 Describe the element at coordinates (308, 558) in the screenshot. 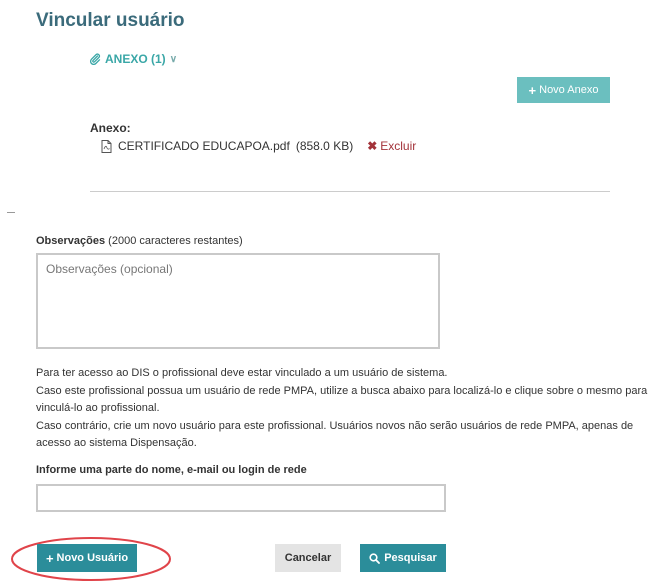

I see `cancel-button: Cancelar` at that location.